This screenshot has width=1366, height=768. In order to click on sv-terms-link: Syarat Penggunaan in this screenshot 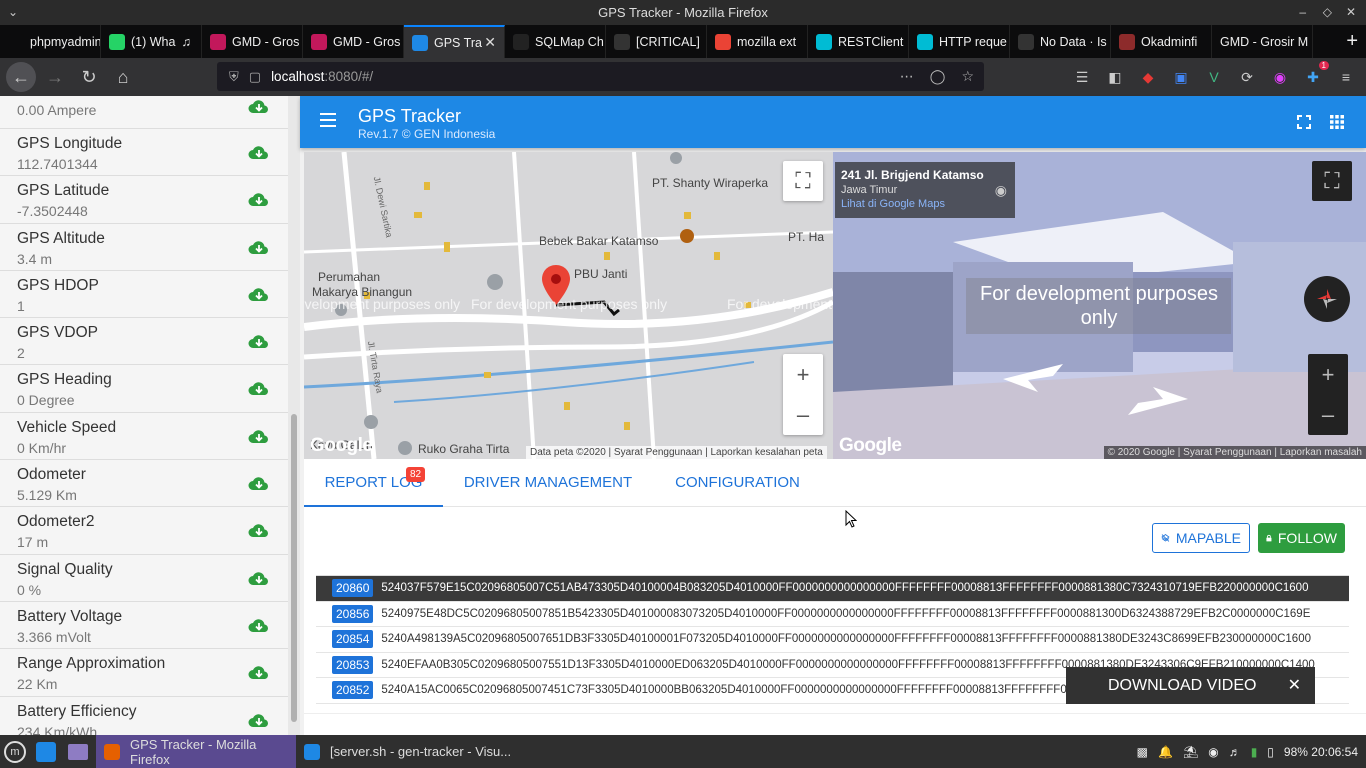, I will do `click(1227, 452)`.